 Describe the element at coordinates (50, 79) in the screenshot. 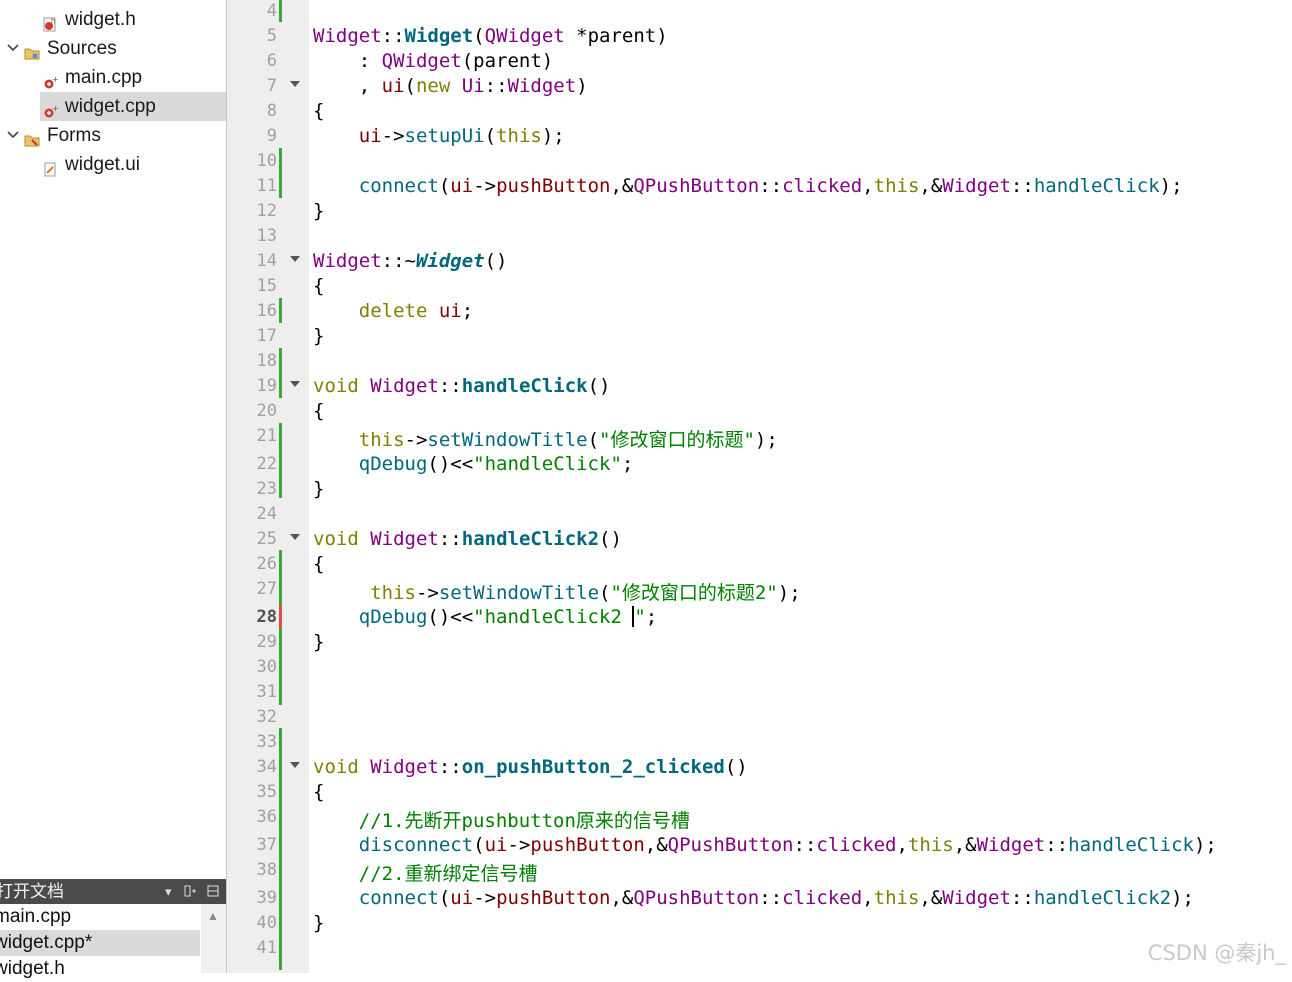

I see `cpp-file-icon: +` at that location.